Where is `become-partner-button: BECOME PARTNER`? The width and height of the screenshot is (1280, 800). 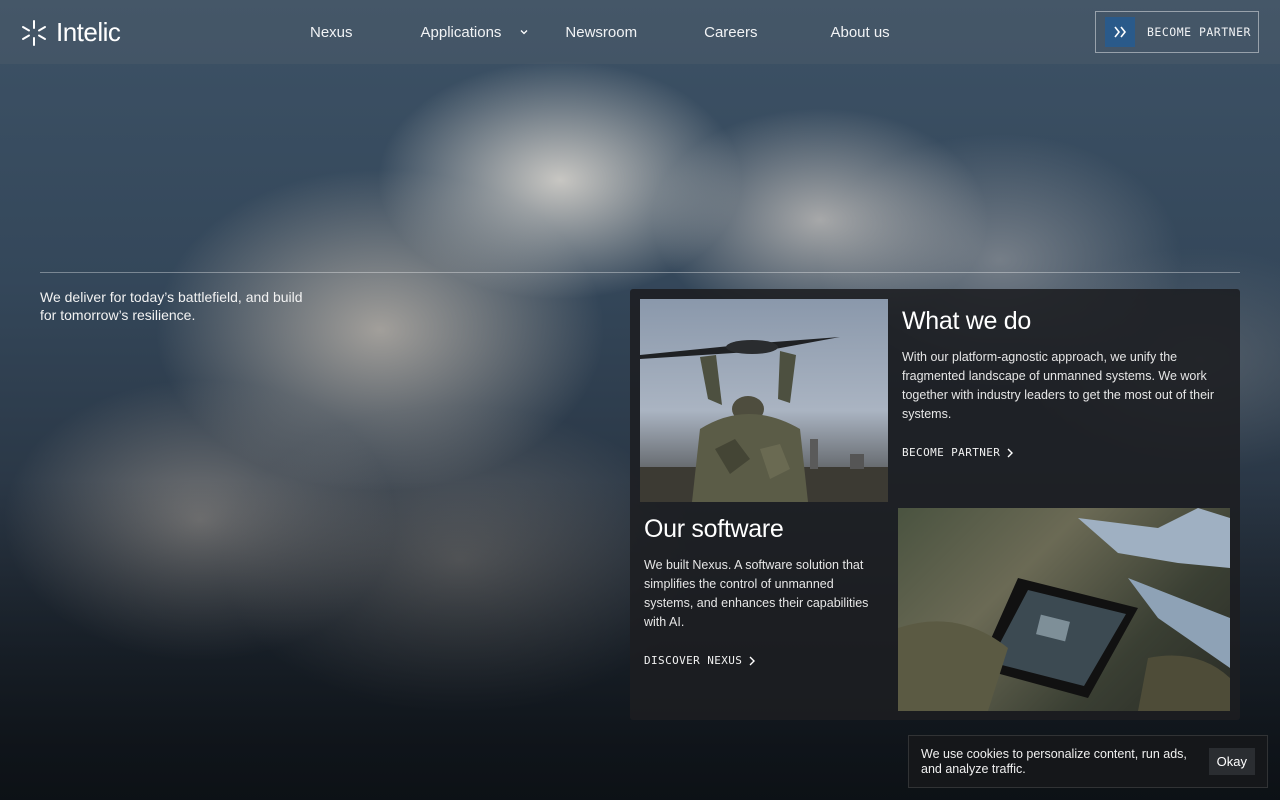 become-partner-button: BECOME PARTNER is located at coordinates (1177, 32).